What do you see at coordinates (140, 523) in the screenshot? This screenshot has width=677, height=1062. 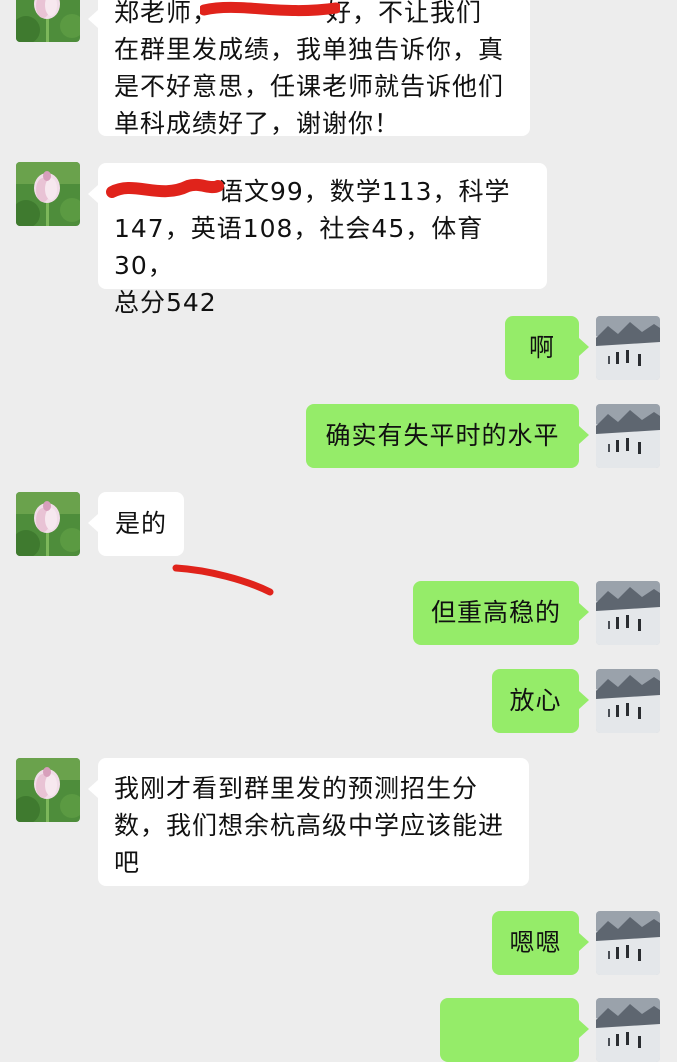 I see `message-text-line: 是的` at bounding box center [140, 523].